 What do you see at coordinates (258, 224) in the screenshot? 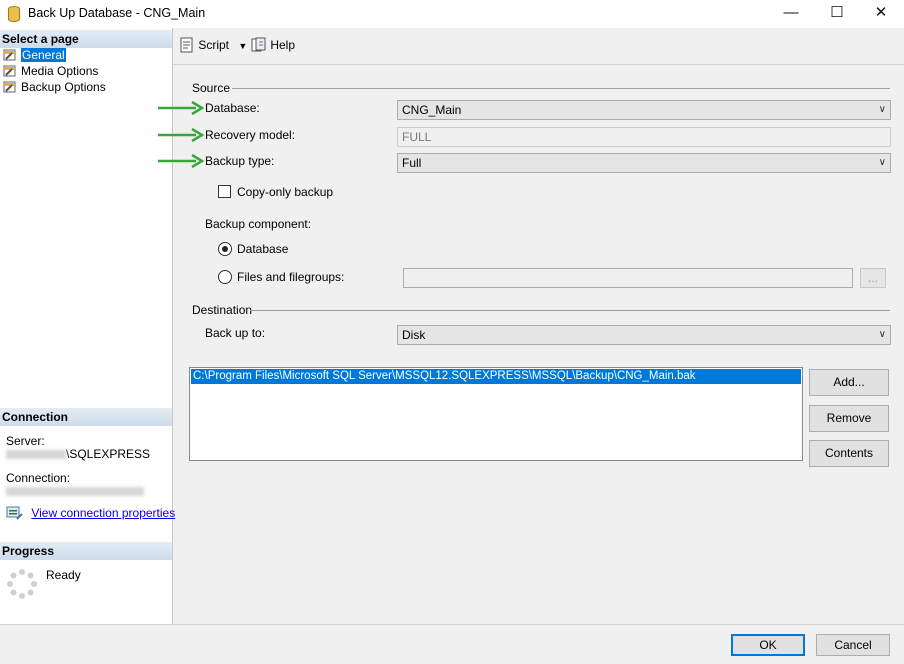
I see `backup-component-label: Backup component:` at bounding box center [258, 224].